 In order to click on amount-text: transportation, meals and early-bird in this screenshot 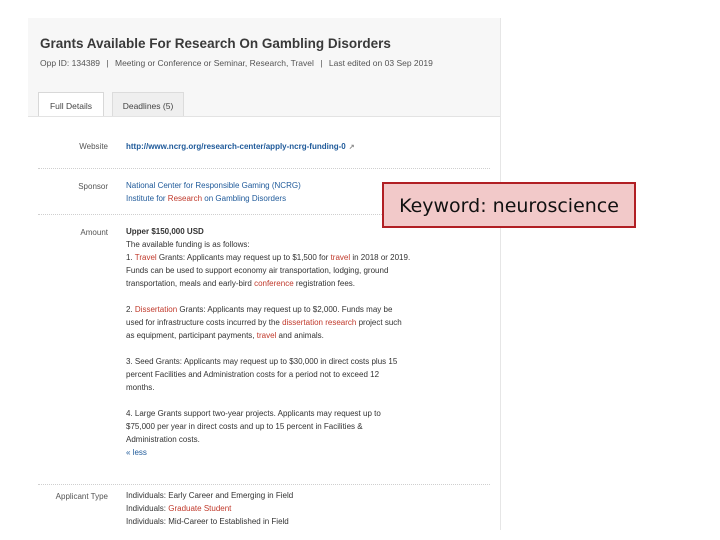, I will do `click(190, 283)`.